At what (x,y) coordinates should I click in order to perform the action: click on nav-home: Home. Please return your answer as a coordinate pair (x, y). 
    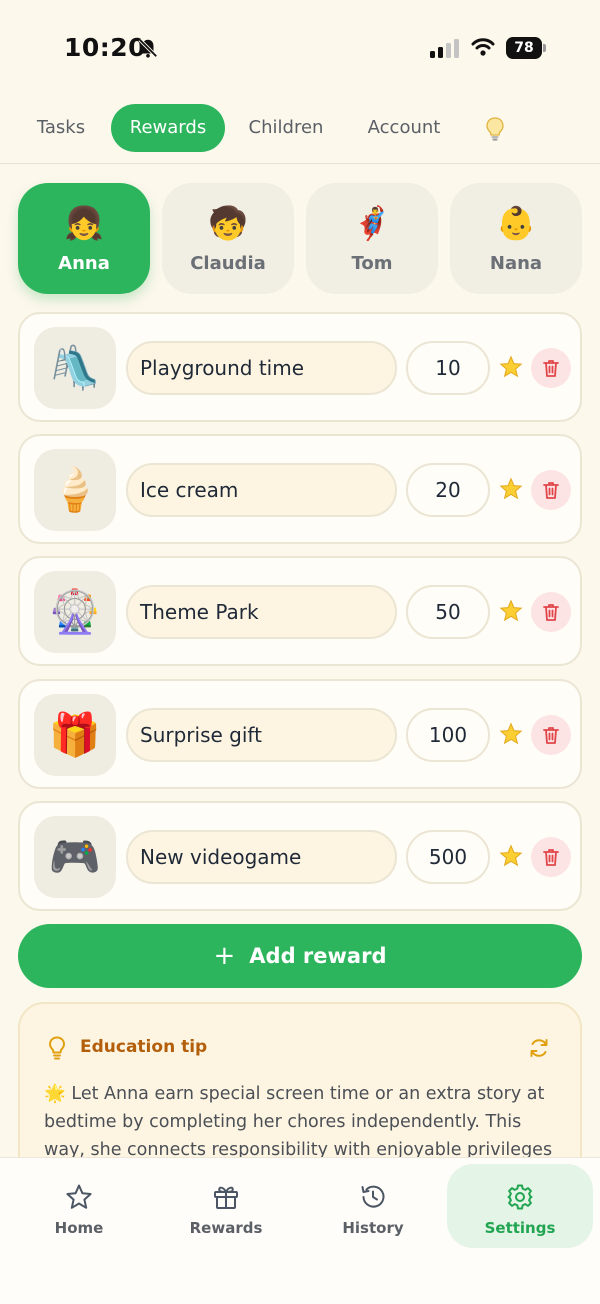
    Looking at the image, I should click on (79, 1206).